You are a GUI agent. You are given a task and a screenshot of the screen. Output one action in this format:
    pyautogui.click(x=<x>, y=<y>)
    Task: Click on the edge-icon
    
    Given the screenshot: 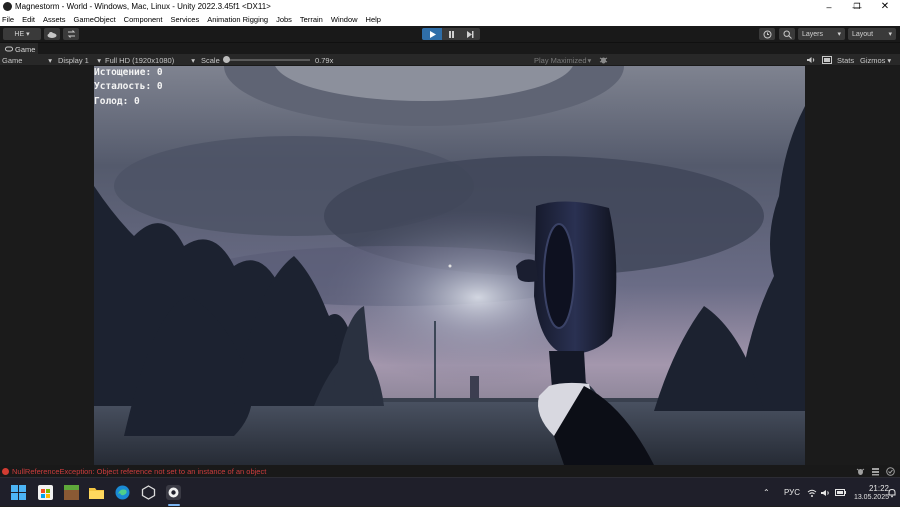 What is the action you would take?
    pyautogui.click(x=122, y=492)
    